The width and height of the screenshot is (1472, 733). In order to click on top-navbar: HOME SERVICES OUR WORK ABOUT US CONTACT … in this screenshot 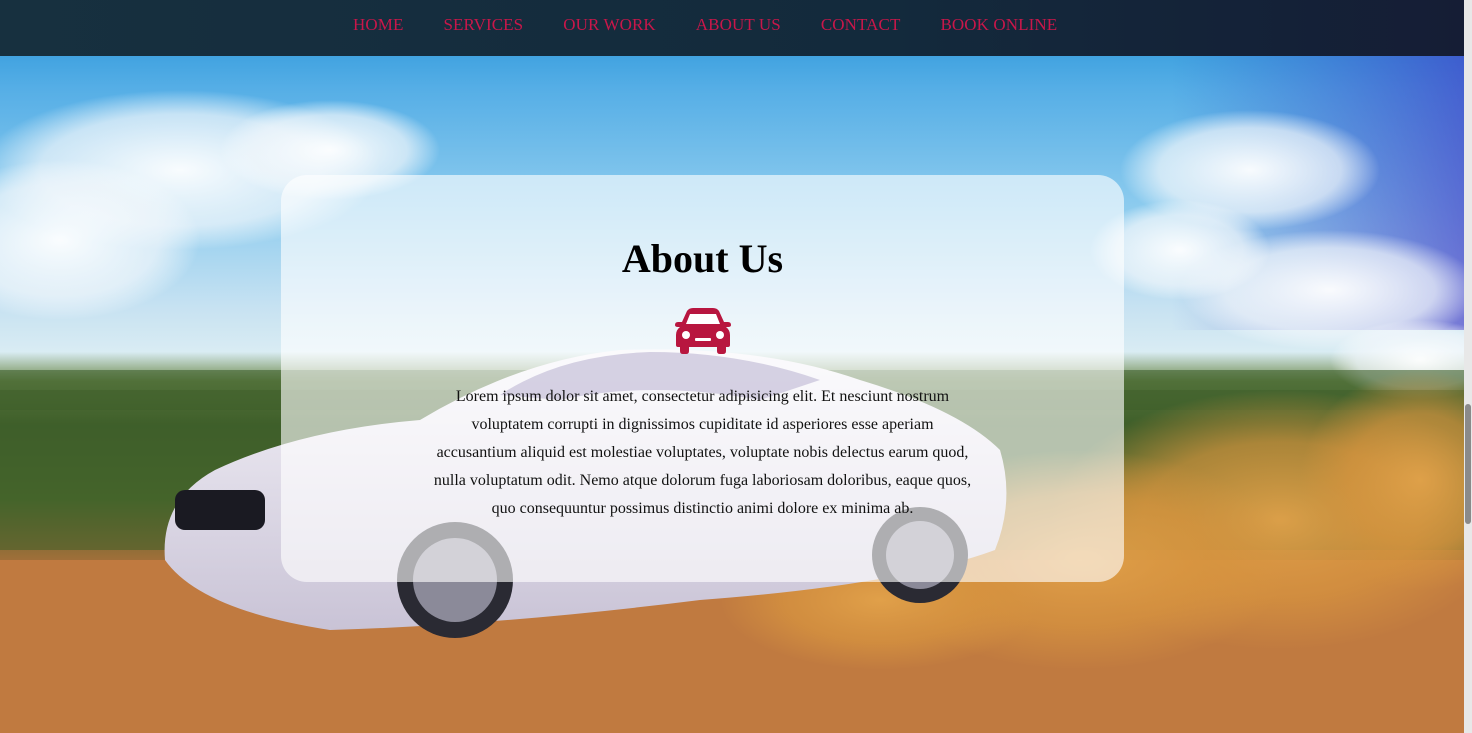, I will do `click(732, 28)`.